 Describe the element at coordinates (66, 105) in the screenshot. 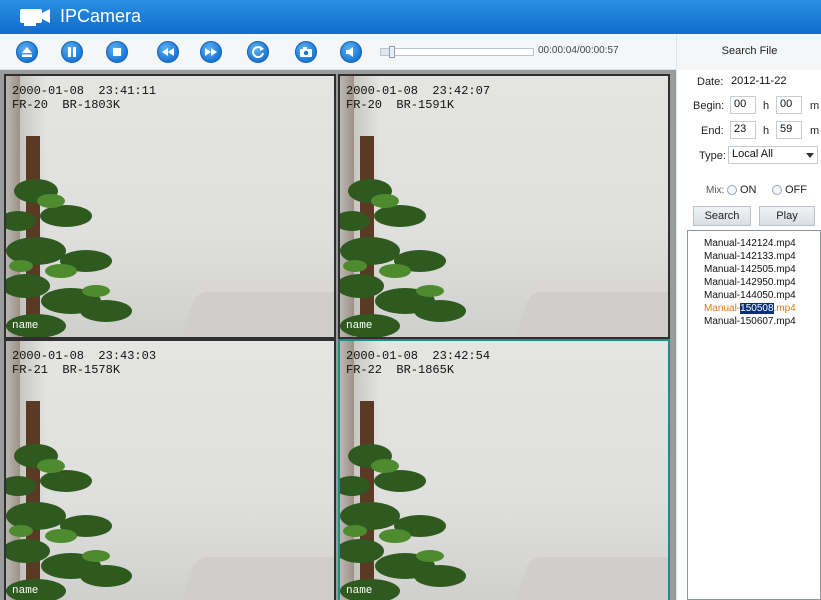

I see `tile-stream-info: FR-20 BR-1803K` at that location.